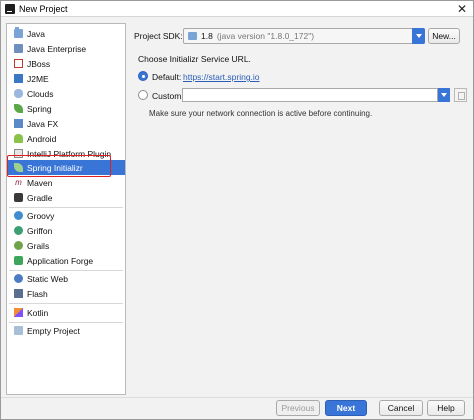 The image size is (474, 420). What do you see at coordinates (221, 77) in the screenshot?
I see `default-url-link: https://start.spring.io` at bounding box center [221, 77].